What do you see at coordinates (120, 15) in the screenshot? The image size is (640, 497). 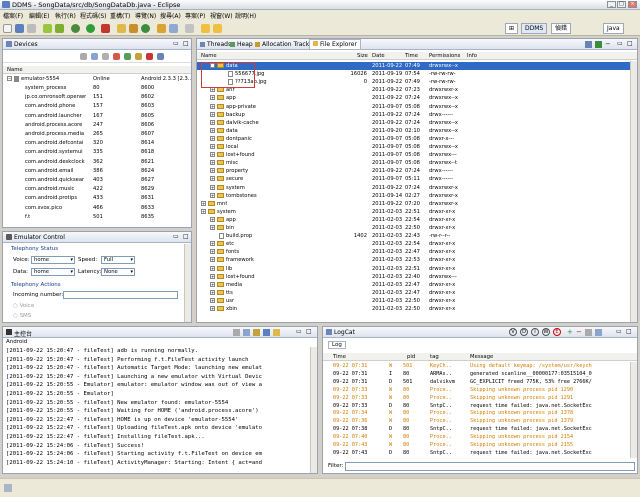 I see `menu-refactor: 重構(T)` at bounding box center [120, 15].